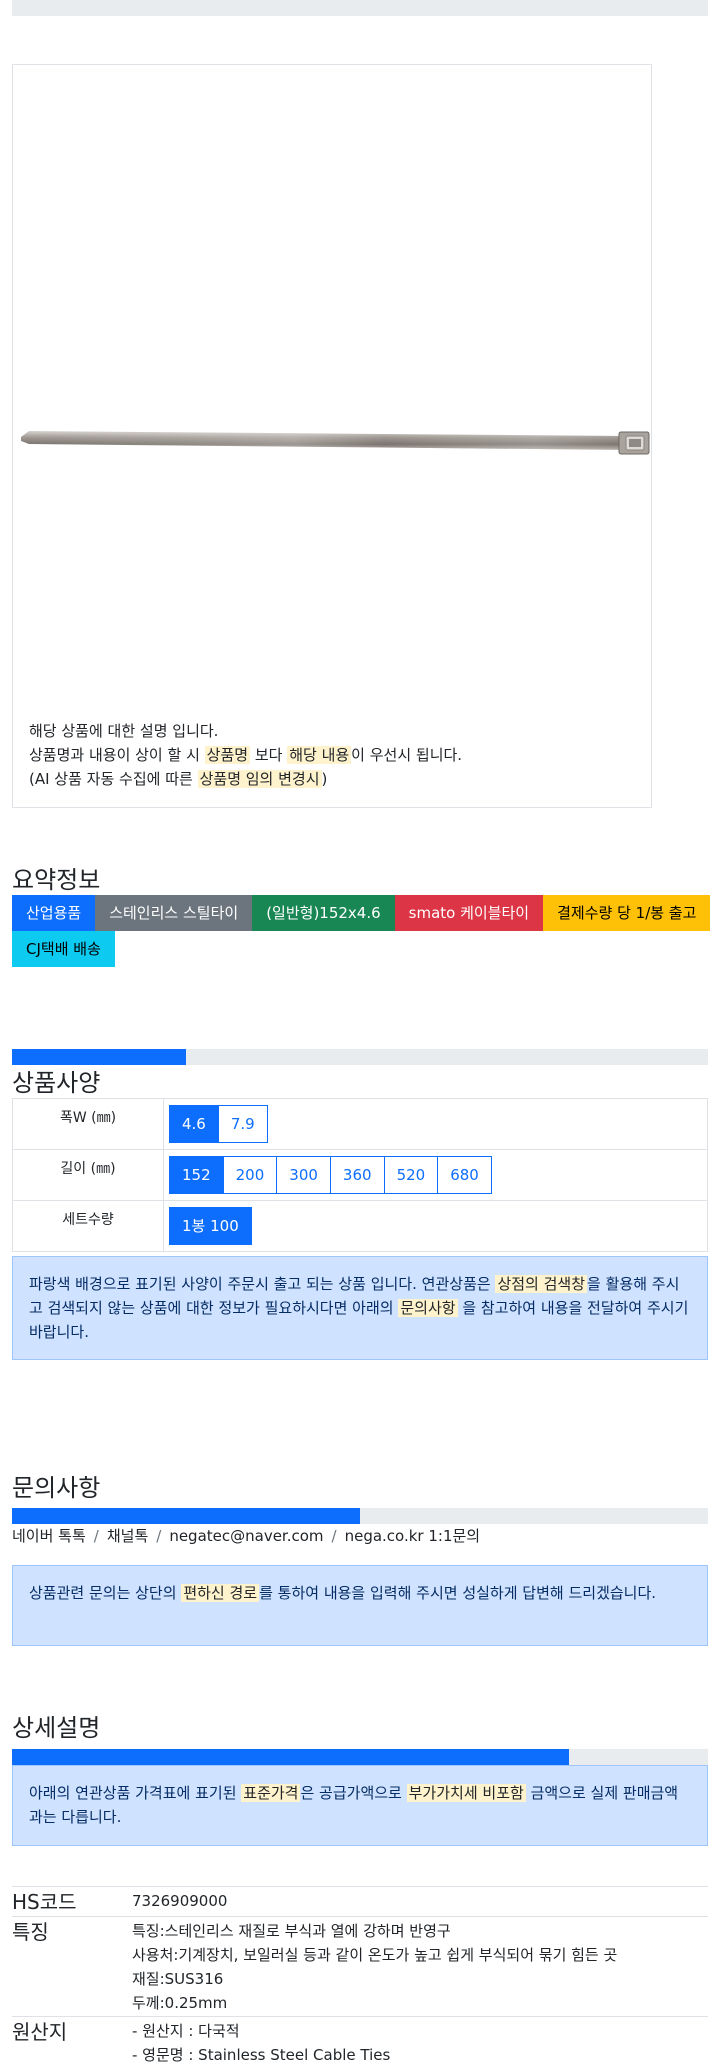 Image resolution: width=720 pixels, height=2065 pixels. I want to click on description-line-1: 해당 상품에 대한 설명 입니다., so click(124, 731).